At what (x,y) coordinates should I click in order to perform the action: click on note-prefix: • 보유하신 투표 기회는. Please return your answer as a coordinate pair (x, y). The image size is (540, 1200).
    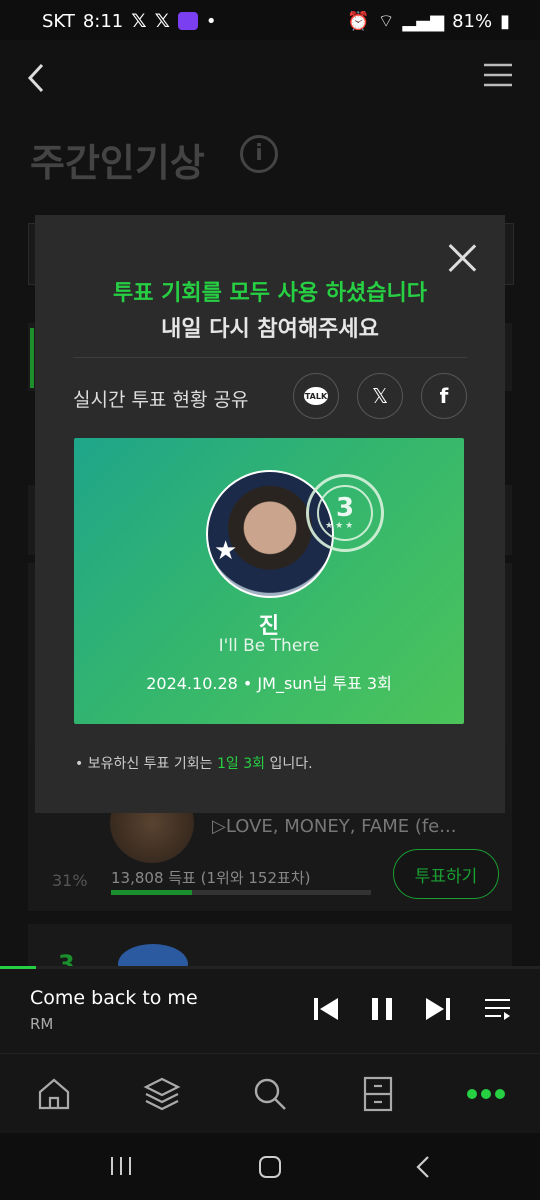
    Looking at the image, I should click on (146, 764).